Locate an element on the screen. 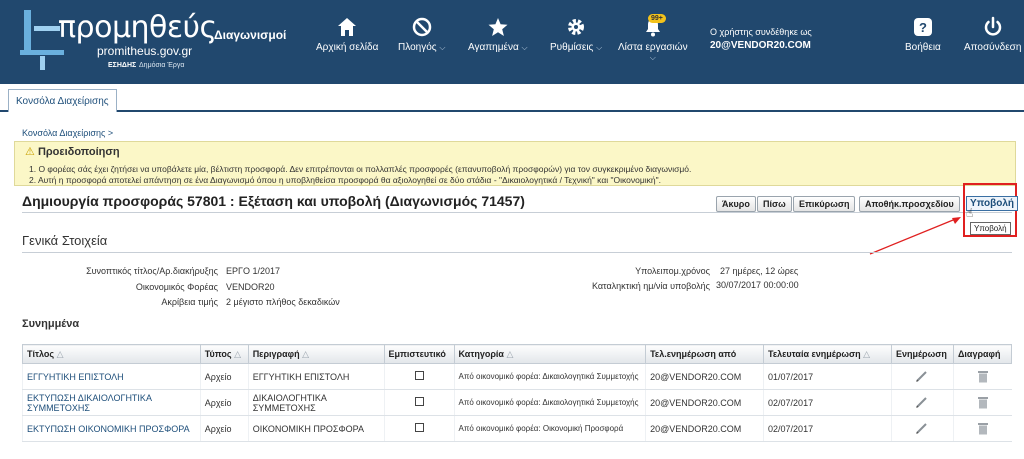 The image size is (1024, 459). login-info: Ο χρήστης συνδέθηκε ως 20@VENDOR20.COM is located at coordinates (761, 39).